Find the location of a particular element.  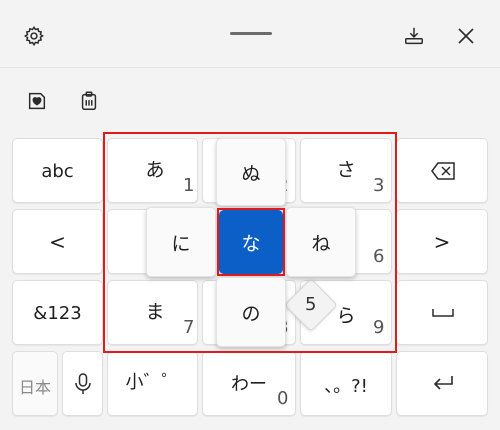

symbol-key-label: &123 is located at coordinates (57, 313).